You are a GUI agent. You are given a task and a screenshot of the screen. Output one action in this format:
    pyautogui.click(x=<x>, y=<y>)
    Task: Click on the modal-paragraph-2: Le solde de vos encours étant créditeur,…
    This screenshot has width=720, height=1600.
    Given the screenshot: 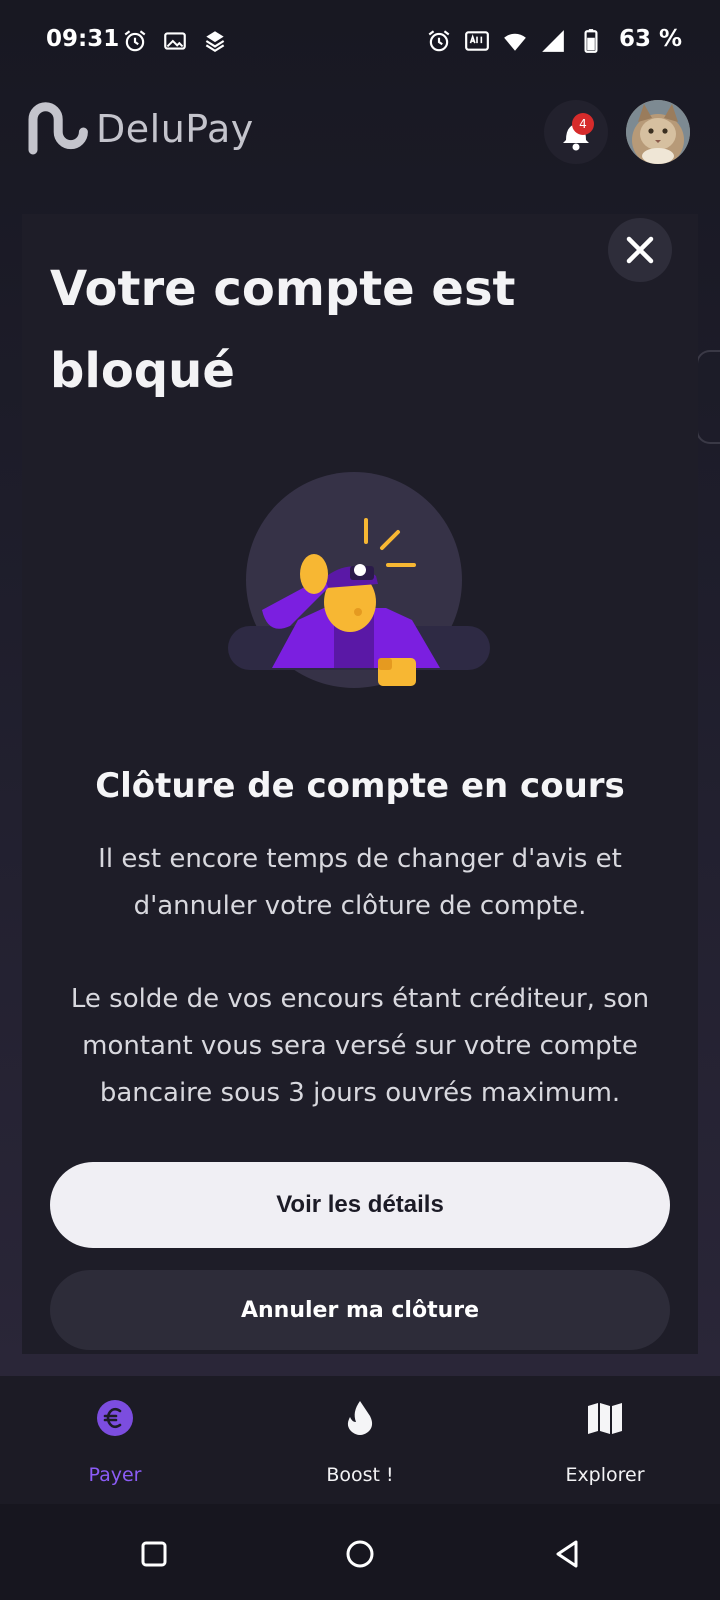 What is the action you would take?
    pyautogui.click(x=360, y=1046)
    